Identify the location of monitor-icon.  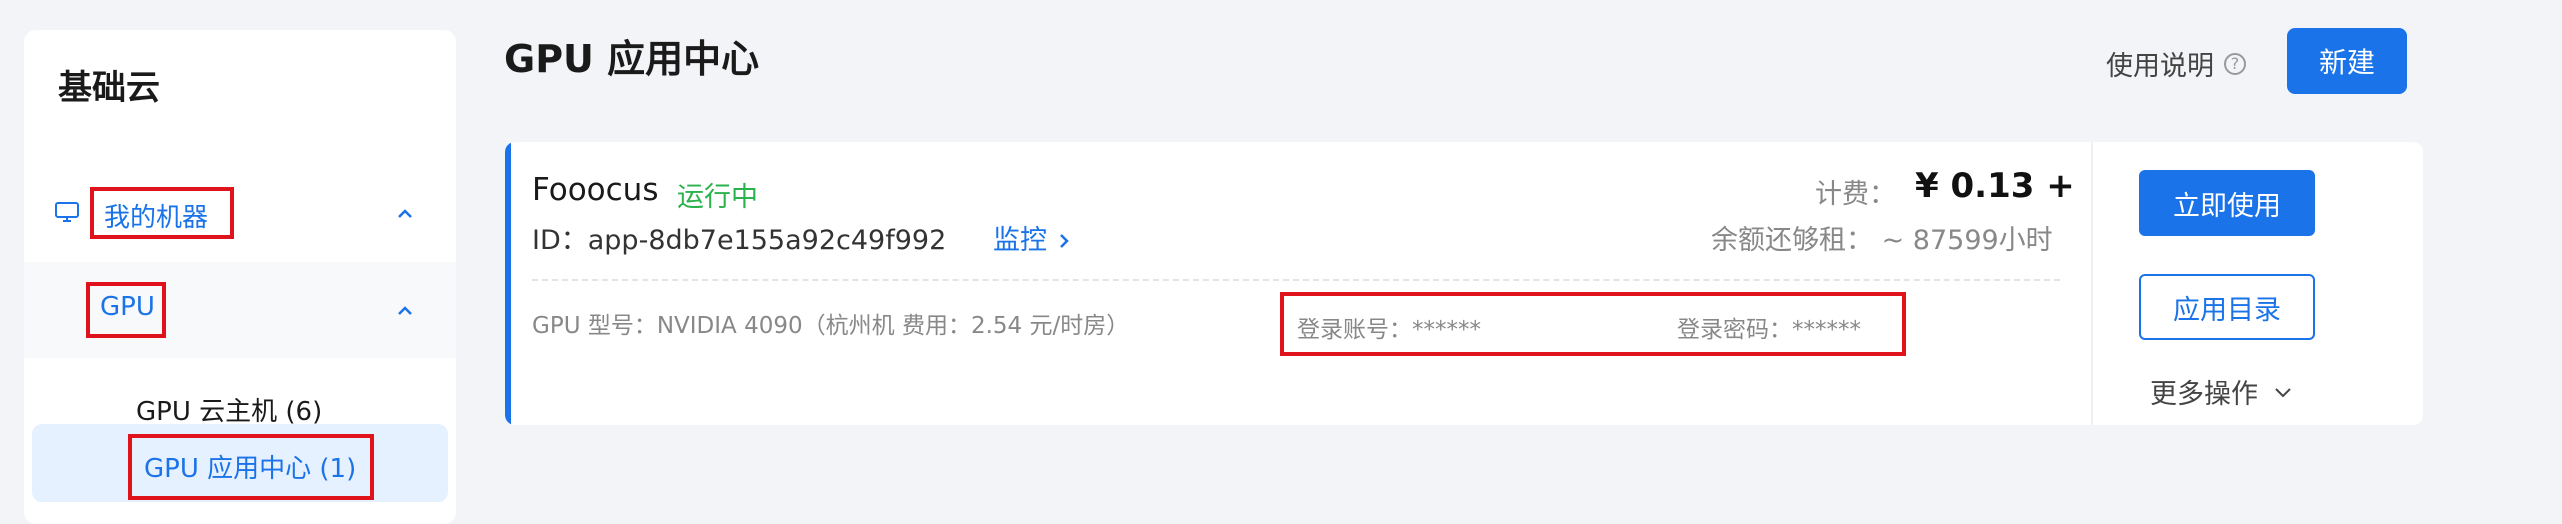
(67, 212).